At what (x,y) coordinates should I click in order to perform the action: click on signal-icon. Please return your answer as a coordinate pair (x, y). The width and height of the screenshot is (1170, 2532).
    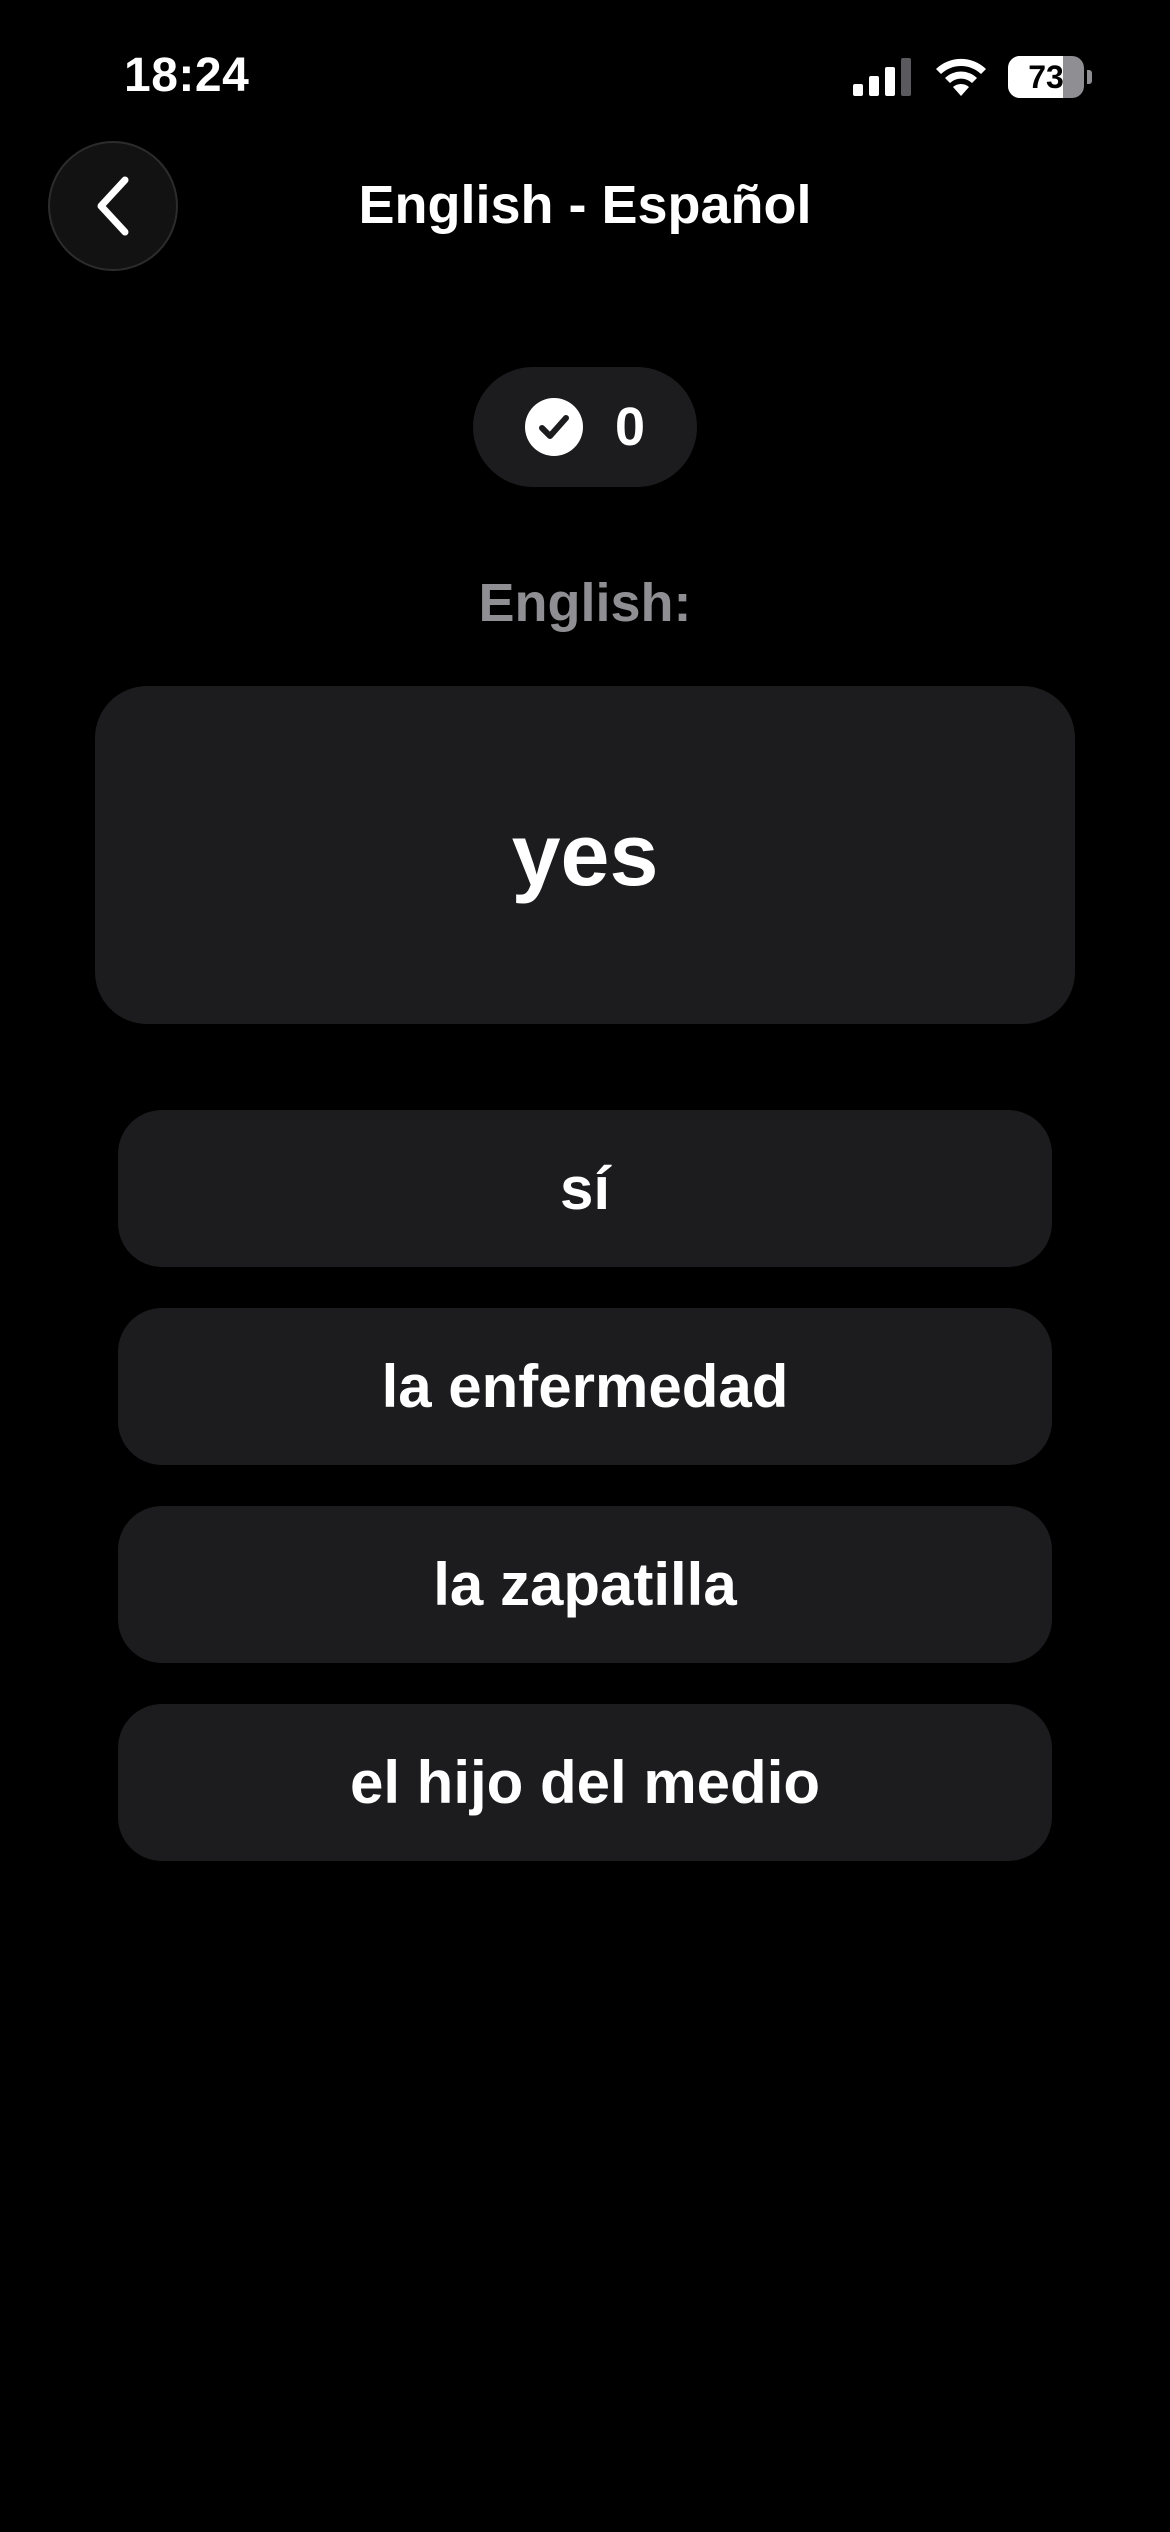
    Looking at the image, I should click on (882, 77).